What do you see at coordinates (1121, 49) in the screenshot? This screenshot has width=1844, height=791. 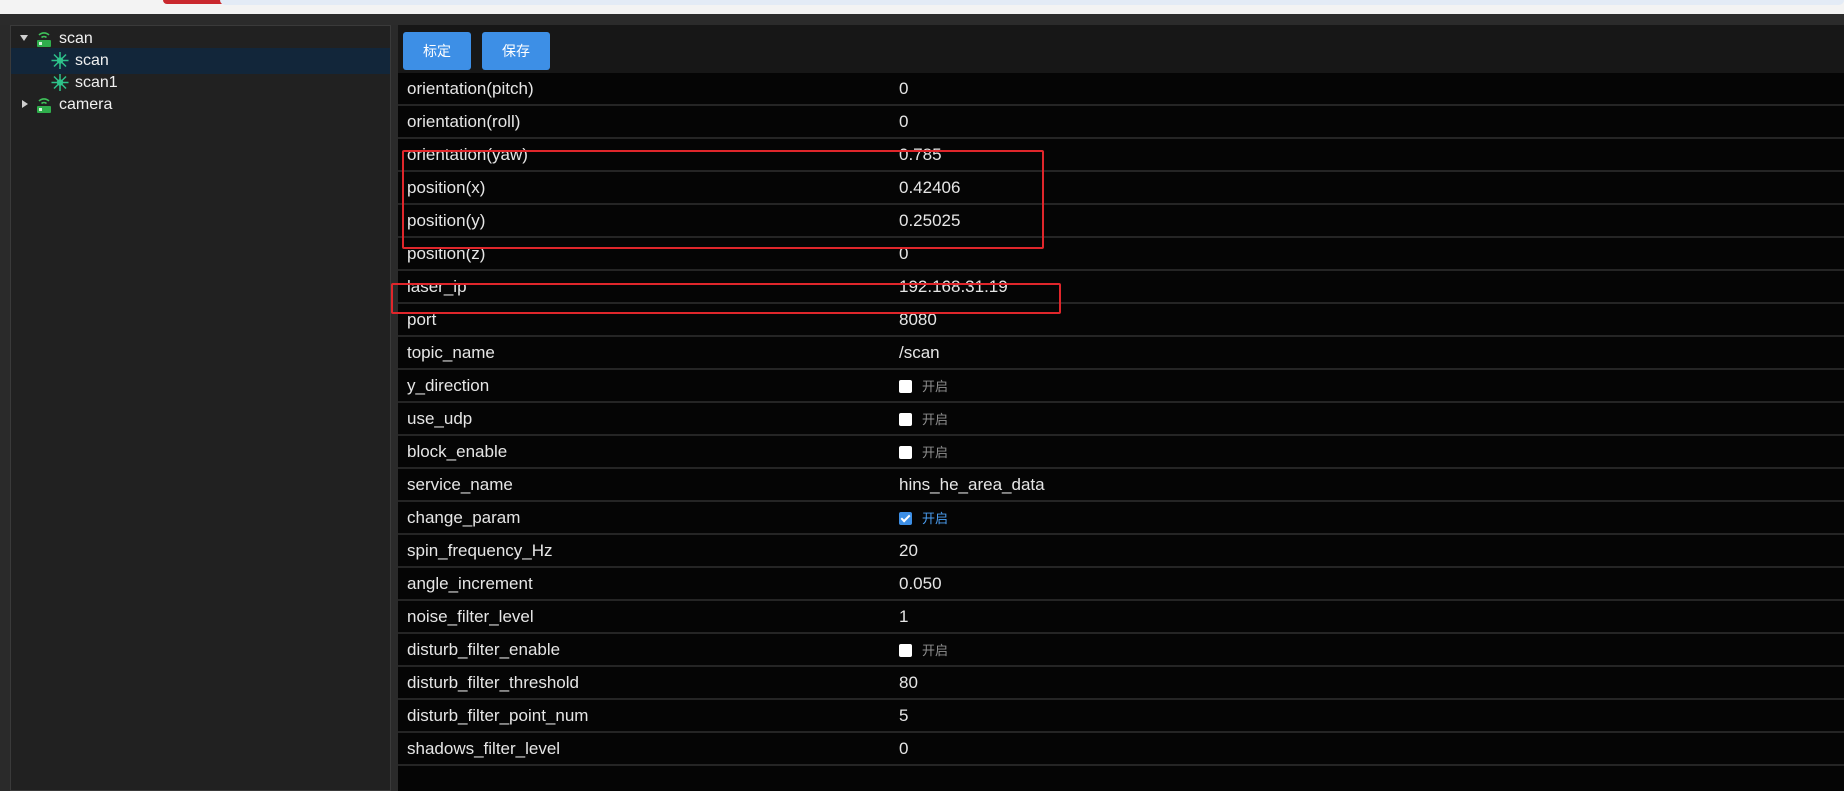 I see `toolbar: 标定 保存` at bounding box center [1121, 49].